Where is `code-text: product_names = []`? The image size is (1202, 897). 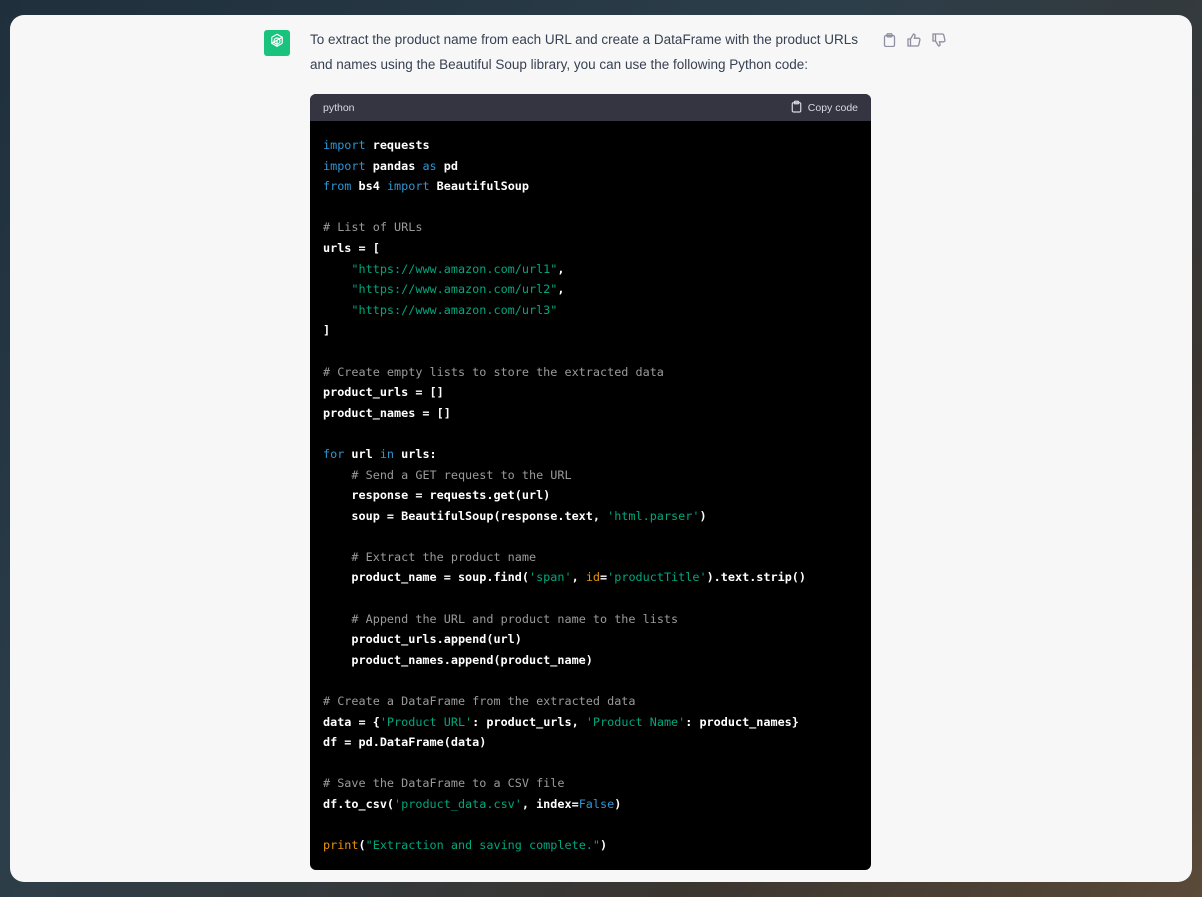 code-text: product_names = [] is located at coordinates (387, 412).